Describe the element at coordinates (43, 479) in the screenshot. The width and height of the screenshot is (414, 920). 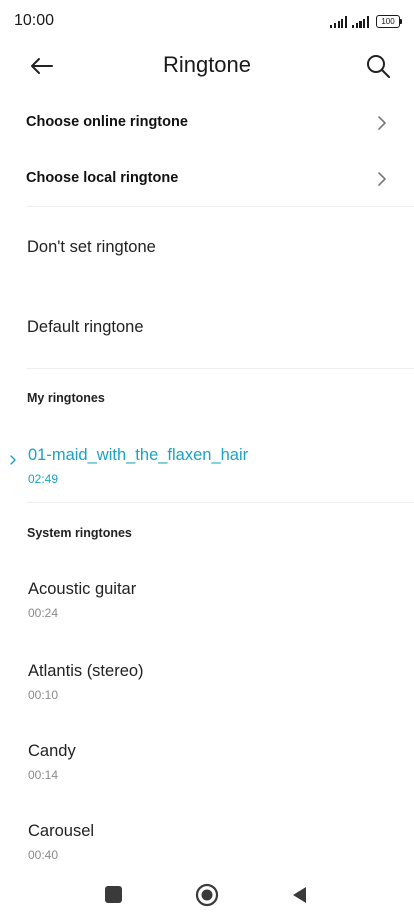
I see `ringtone-duration: 02:49` at that location.